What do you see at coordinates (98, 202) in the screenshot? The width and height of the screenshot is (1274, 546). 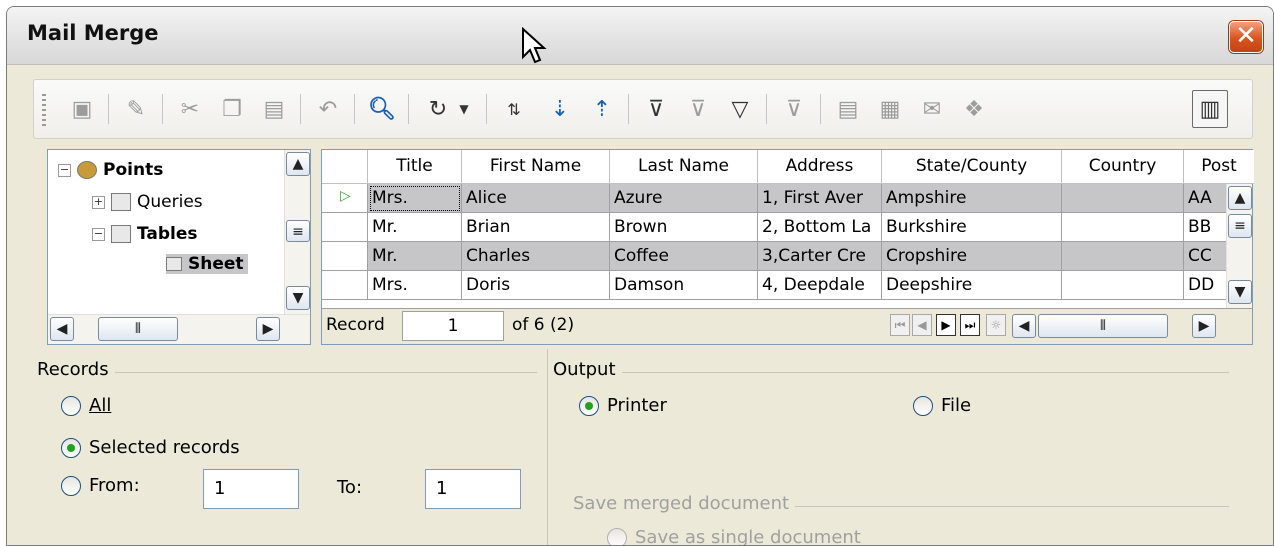 I see `expand-icon: +` at bounding box center [98, 202].